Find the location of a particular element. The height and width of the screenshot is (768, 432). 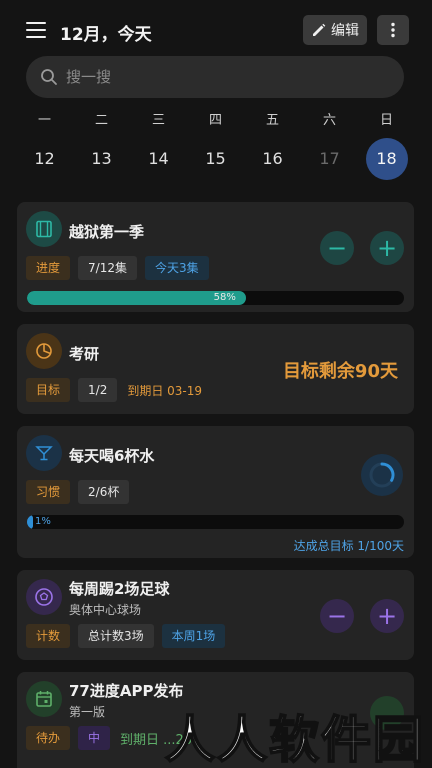

total-count-chip: 总计数3场 is located at coordinates (116, 636).